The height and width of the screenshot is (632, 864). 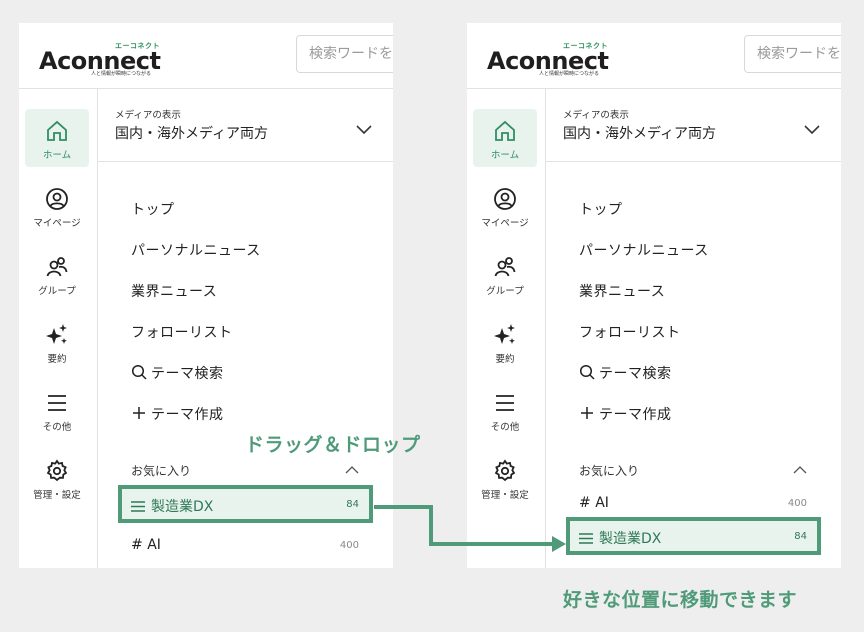 I want to click on drag-drop-caption: ドラッグ＆ドロップ, so click(x=333, y=445).